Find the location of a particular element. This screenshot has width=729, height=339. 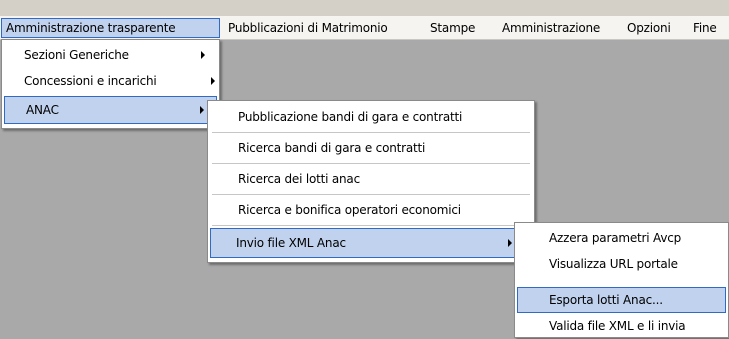

menubar-item-pubblicazioni-matrimonio: Pubblicazioni di Matrimonio is located at coordinates (308, 28).